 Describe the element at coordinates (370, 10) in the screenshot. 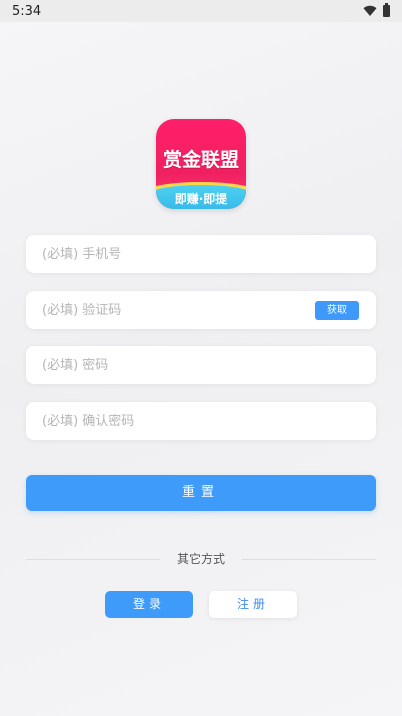

I see `wifi-icon` at that location.